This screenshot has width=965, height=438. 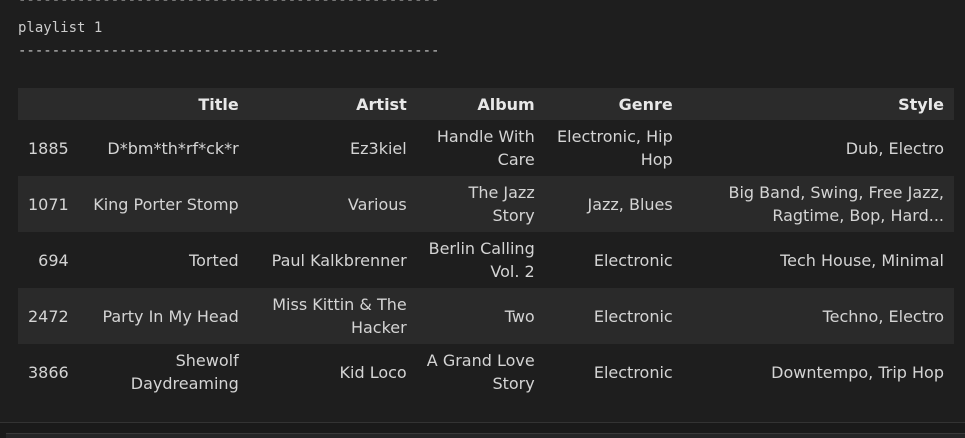 I want to click on cell-title: D*bm*th*rf*ck*r, so click(x=173, y=148).